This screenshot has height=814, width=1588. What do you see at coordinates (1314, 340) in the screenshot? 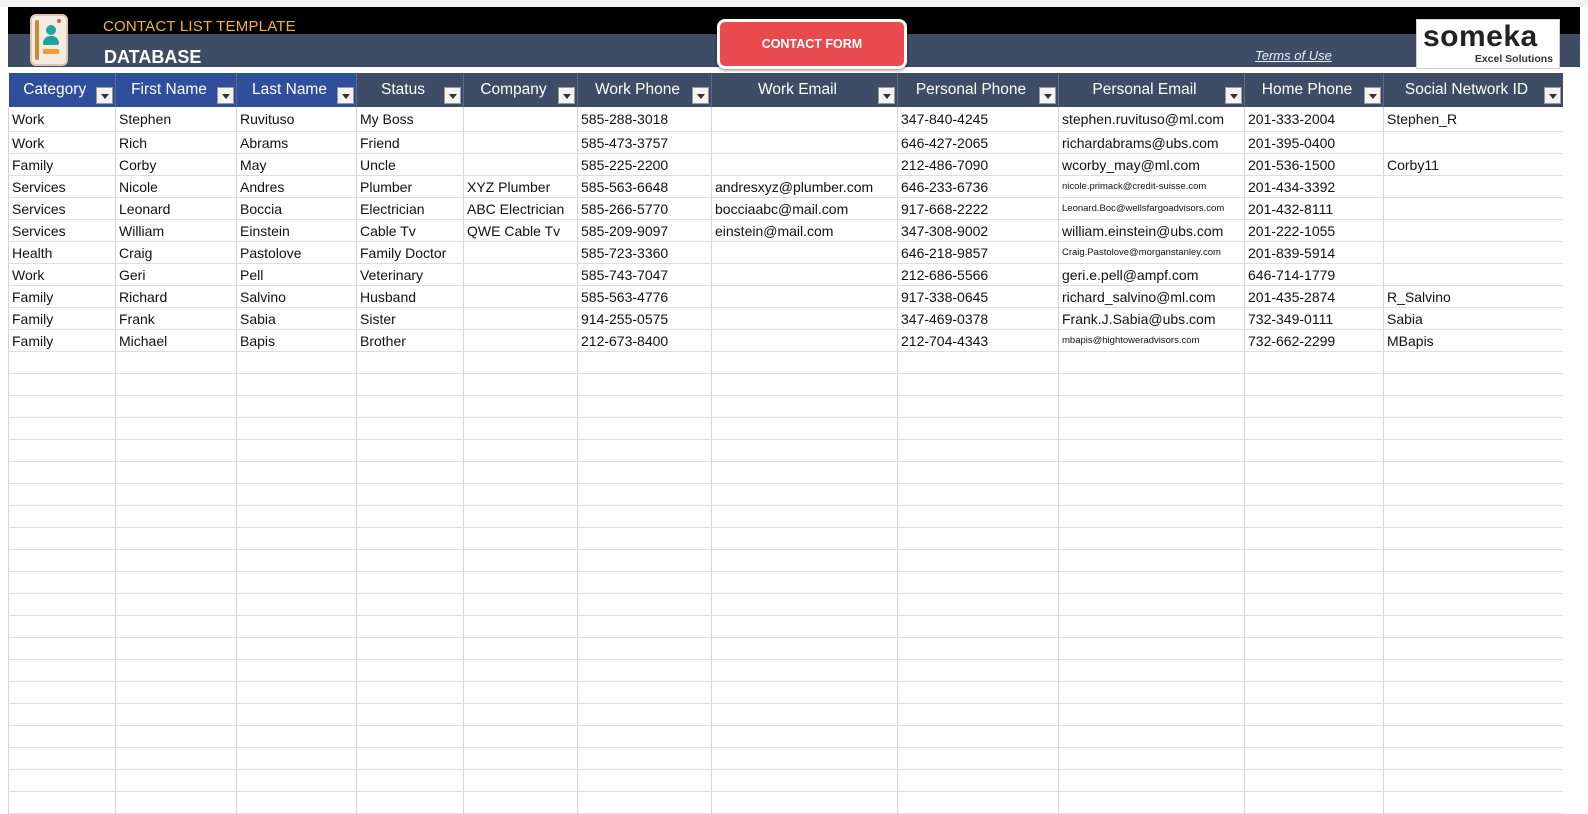
I see `table-cell: 732-662-2299` at bounding box center [1314, 340].